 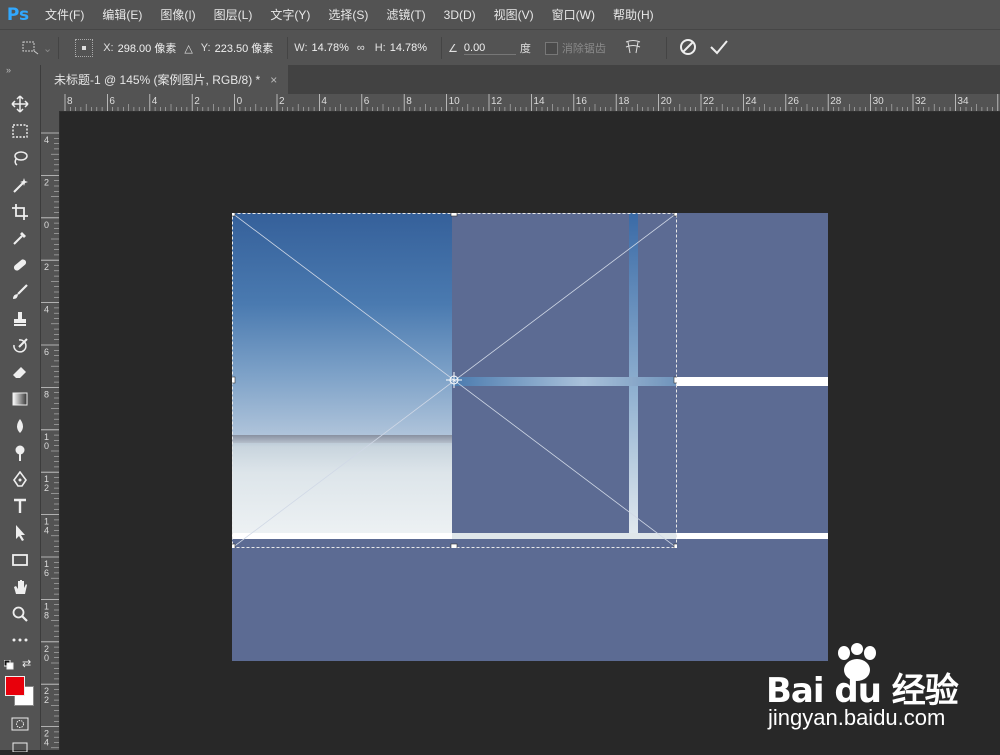 What do you see at coordinates (20, 725) in the screenshot?
I see `quick-mask-icon` at bounding box center [20, 725].